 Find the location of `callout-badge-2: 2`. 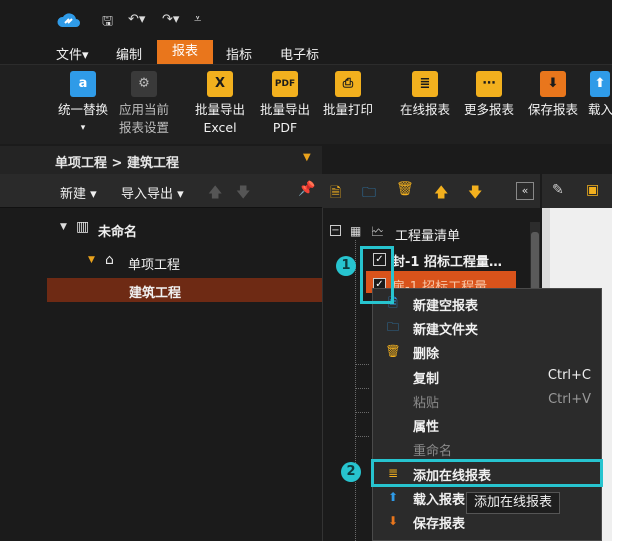

callout-badge-2: 2 is located at coordinates (351, 472).